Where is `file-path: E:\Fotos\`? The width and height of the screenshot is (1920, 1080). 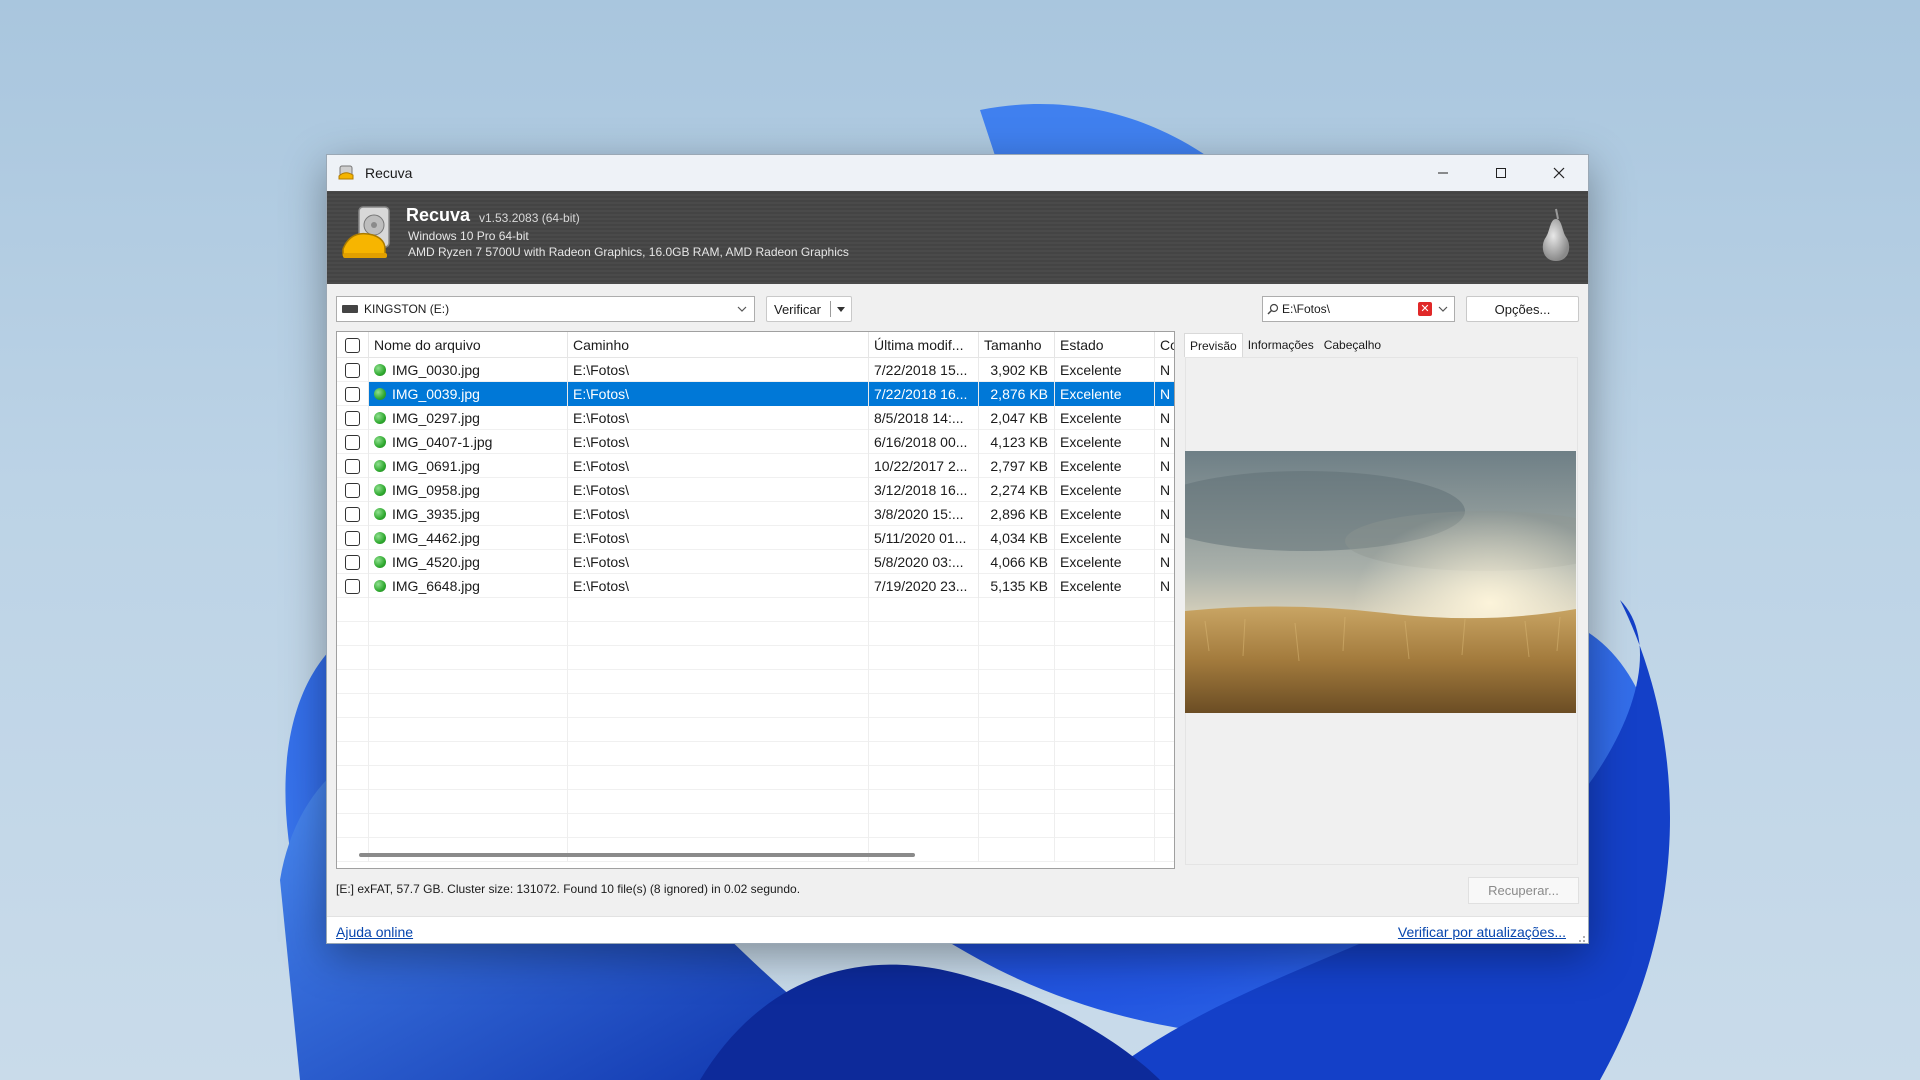
file-path: E:\Fotos\ is located at coordinates (601, 370).